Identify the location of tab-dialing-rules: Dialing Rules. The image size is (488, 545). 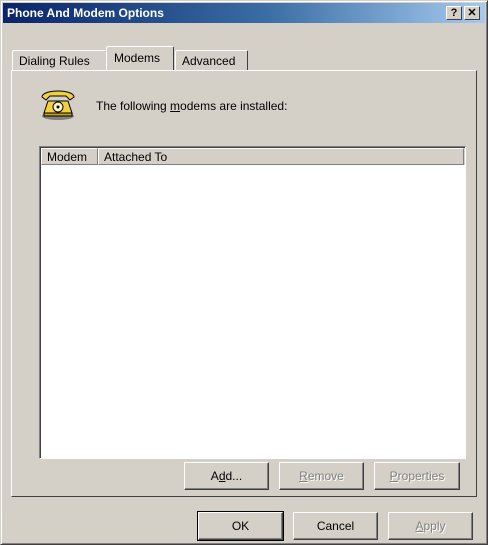
(59, 60).